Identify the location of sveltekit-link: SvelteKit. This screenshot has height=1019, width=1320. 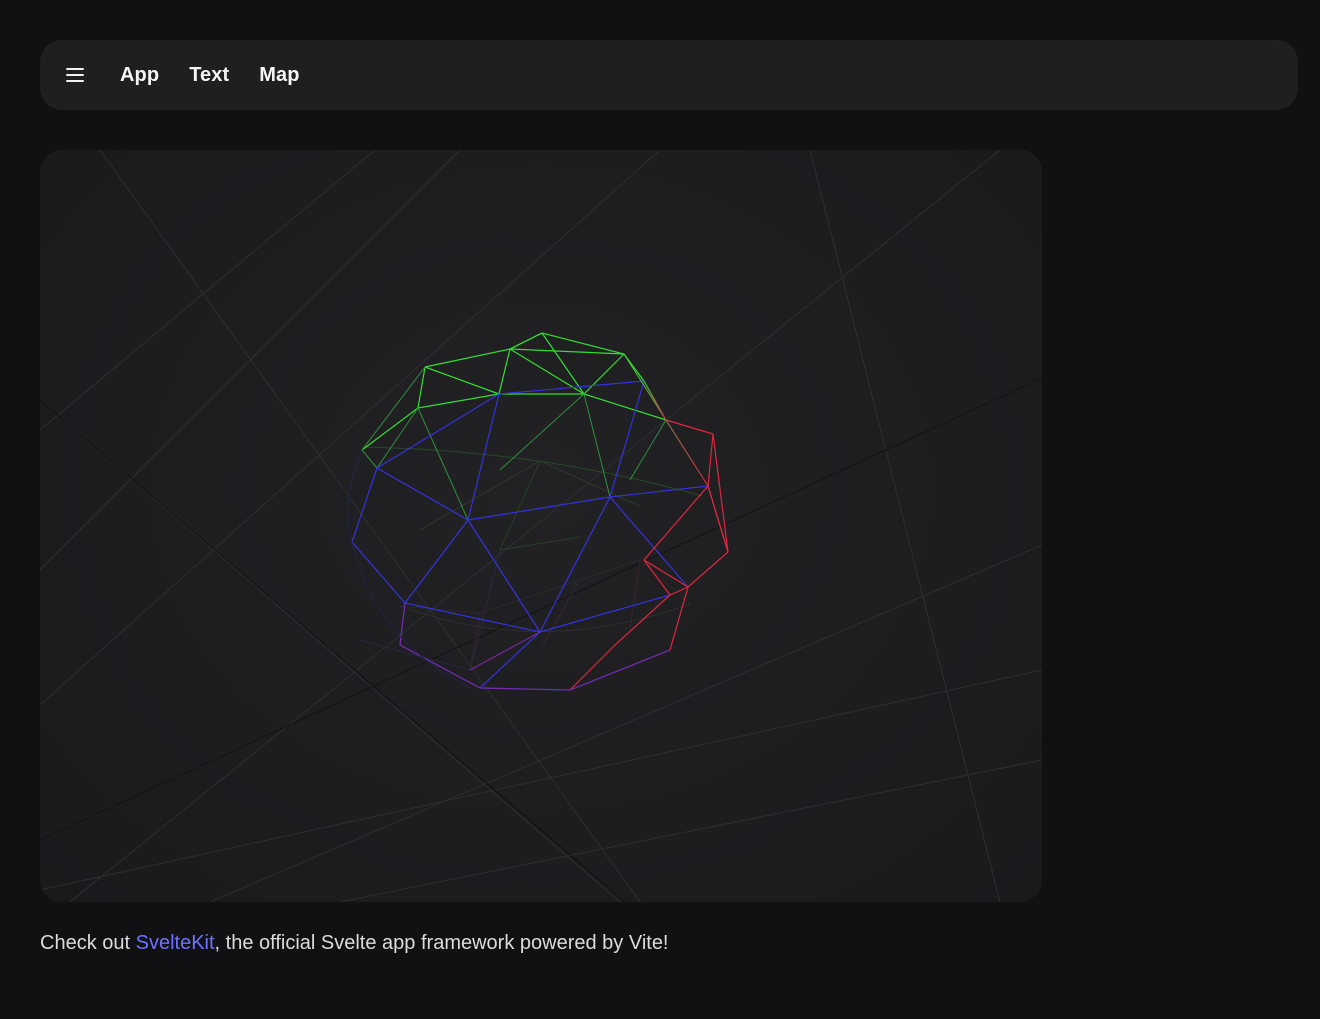
(175, 943).